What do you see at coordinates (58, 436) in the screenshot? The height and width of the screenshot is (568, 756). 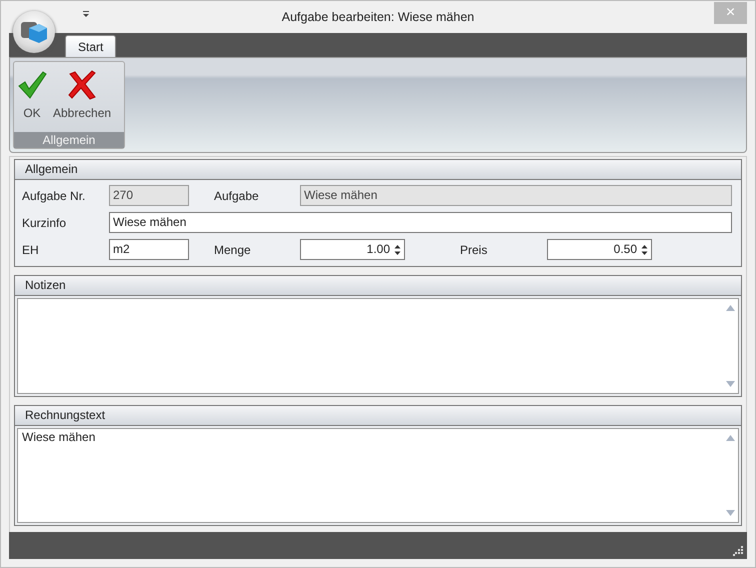 I see `text-area-content: Wiese mähen` at bounding box center [58, 436].